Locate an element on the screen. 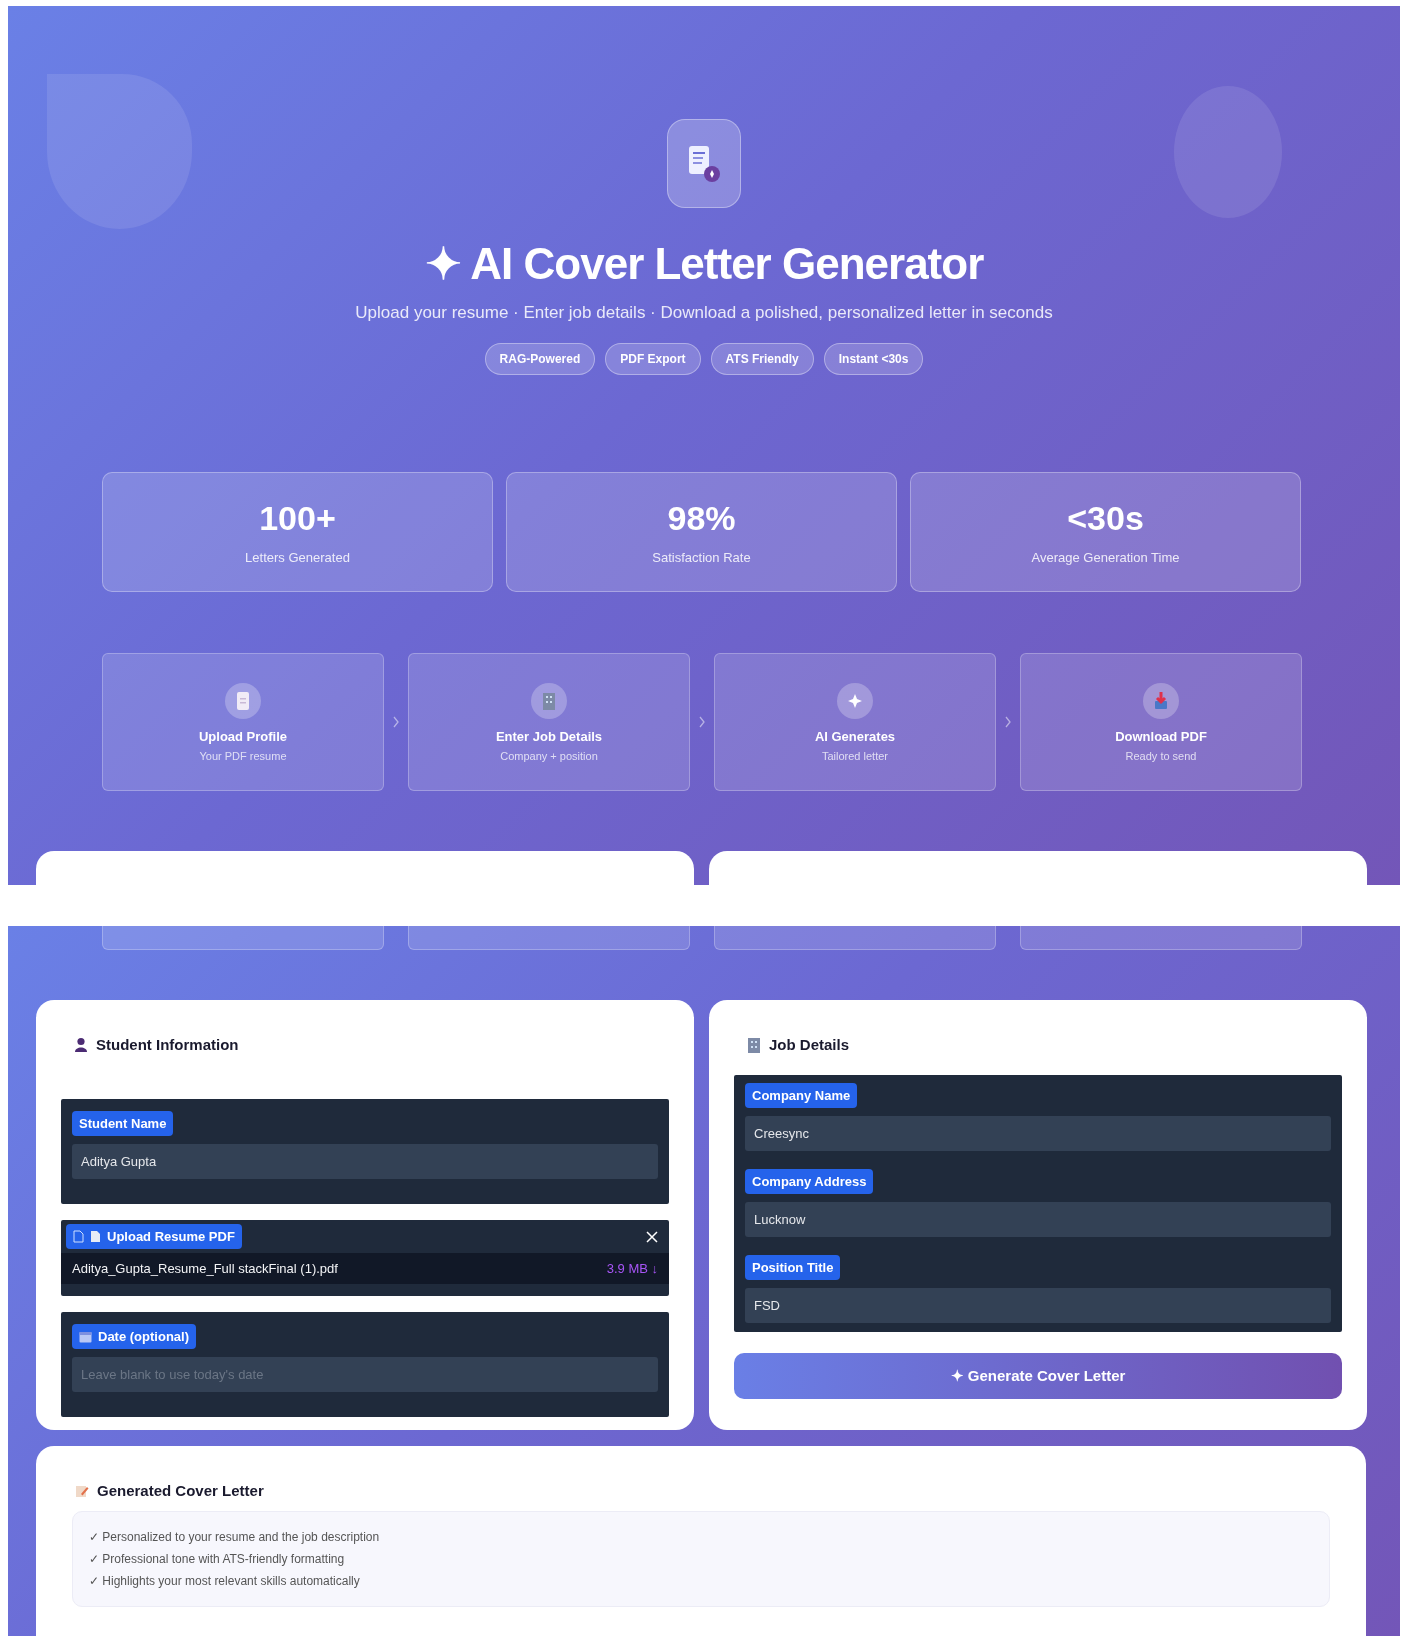 The width and height of the screenshot is (1406, 1636). stat-value: 98% is located at coordinates (701, 518).